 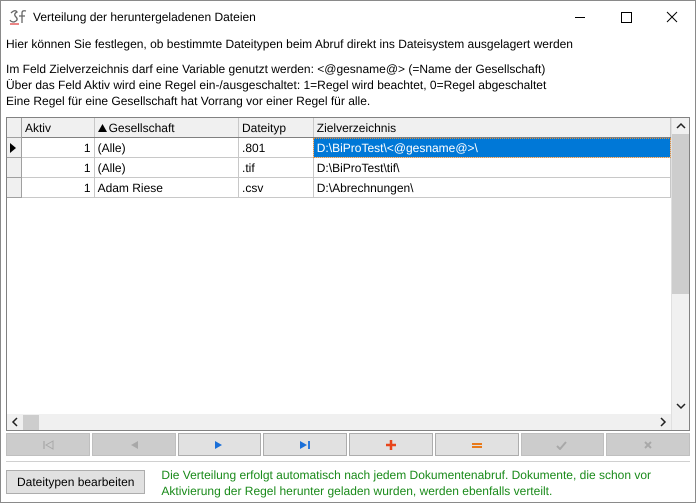 I want to click on table-cell: .csv, so click(x=276, y=188).